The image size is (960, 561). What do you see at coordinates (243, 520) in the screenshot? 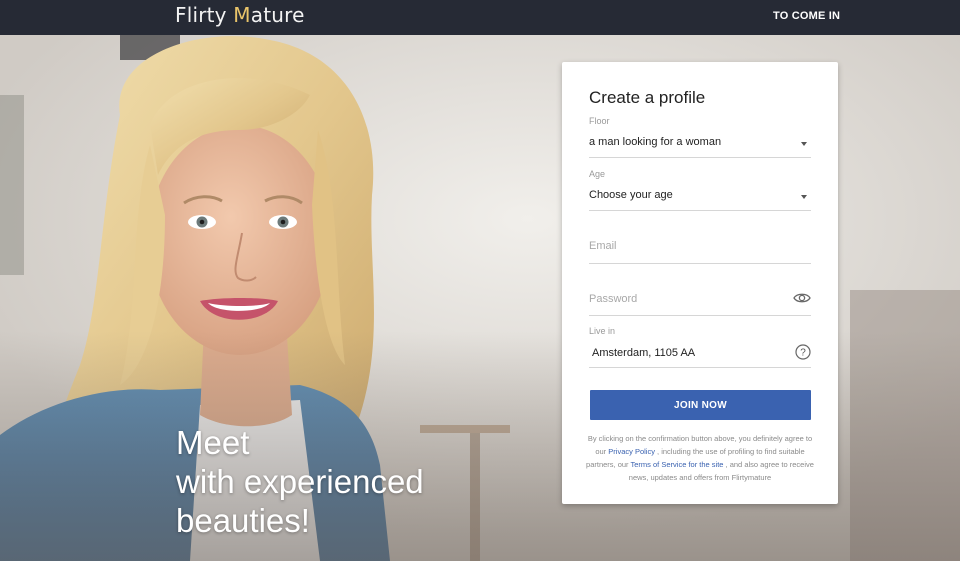
I see `hero-line-3: beauties!` at bounding box center [243, 520].